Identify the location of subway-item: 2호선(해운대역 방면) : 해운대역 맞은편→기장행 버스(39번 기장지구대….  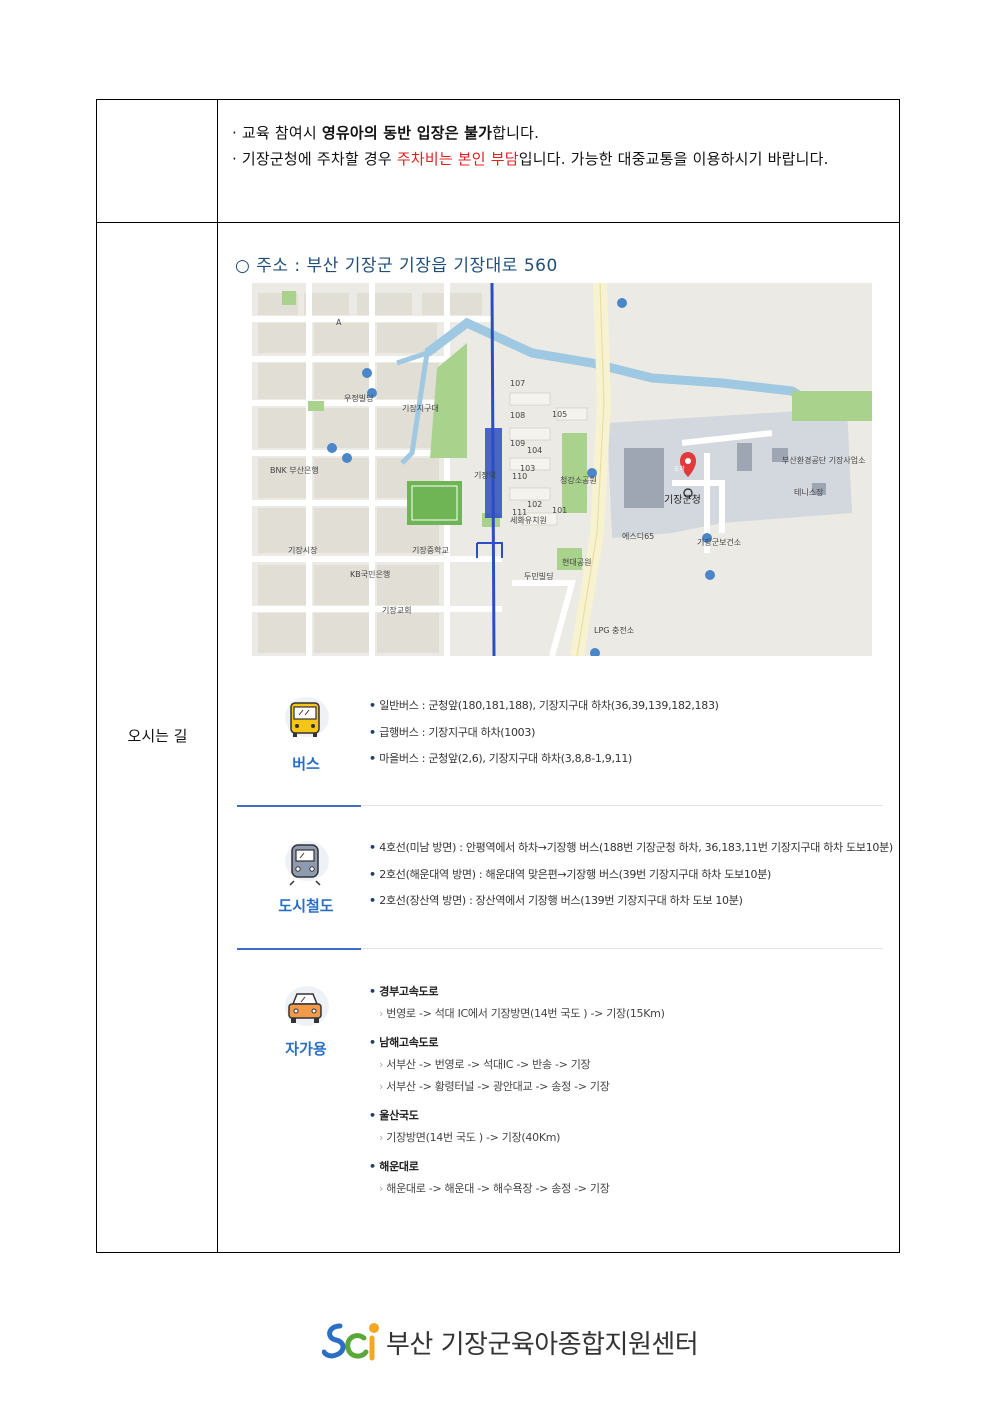
(631, 879).